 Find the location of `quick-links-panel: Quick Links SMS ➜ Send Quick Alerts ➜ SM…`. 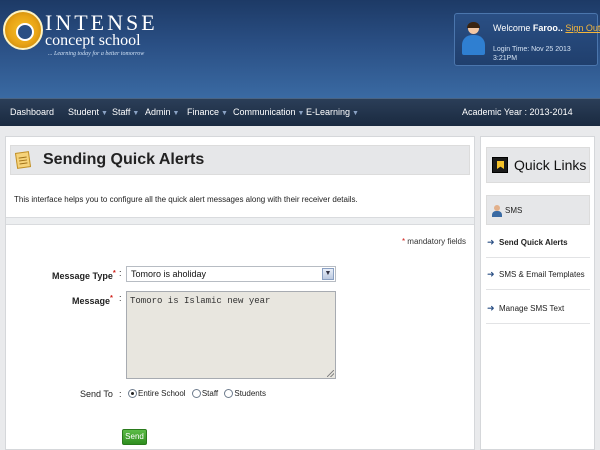

quick-links-panel: Quick Links SMS ➜ Send Quick Alerts ➜ SM… is located at coordinates (537, 293).